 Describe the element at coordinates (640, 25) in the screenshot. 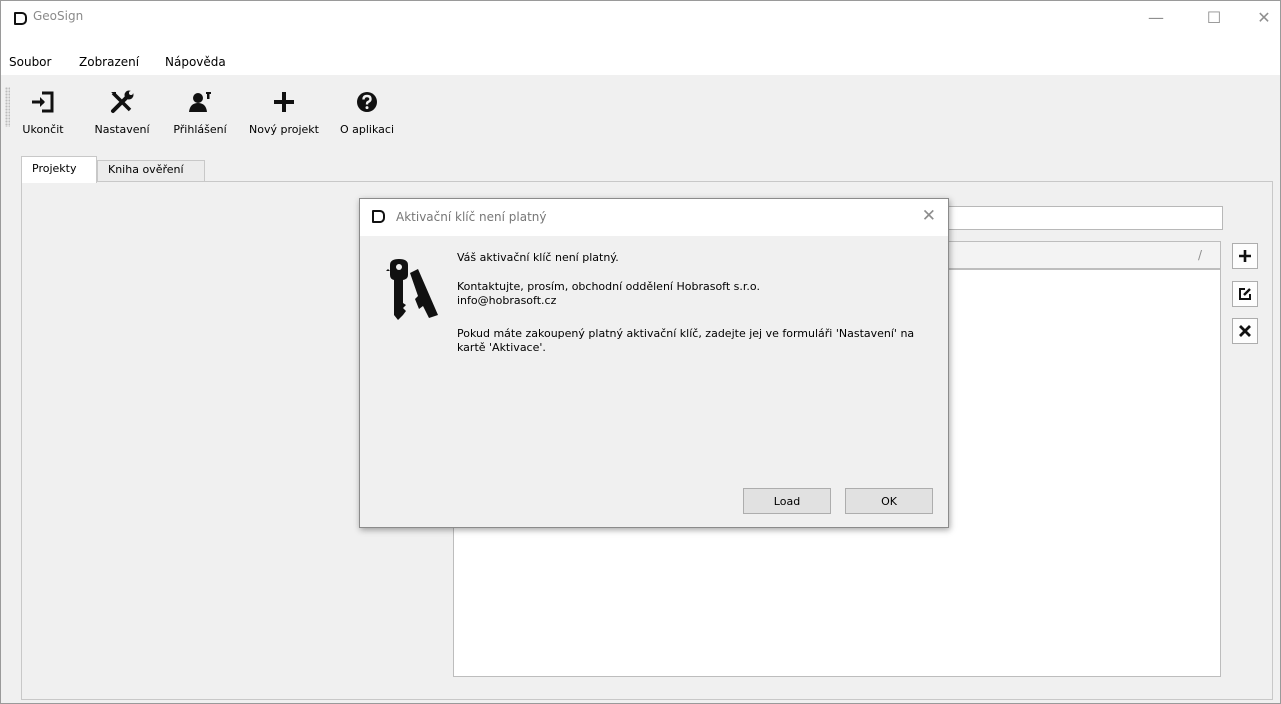

I see `title-bar: GeoSign — ☐ ✕` at that location.